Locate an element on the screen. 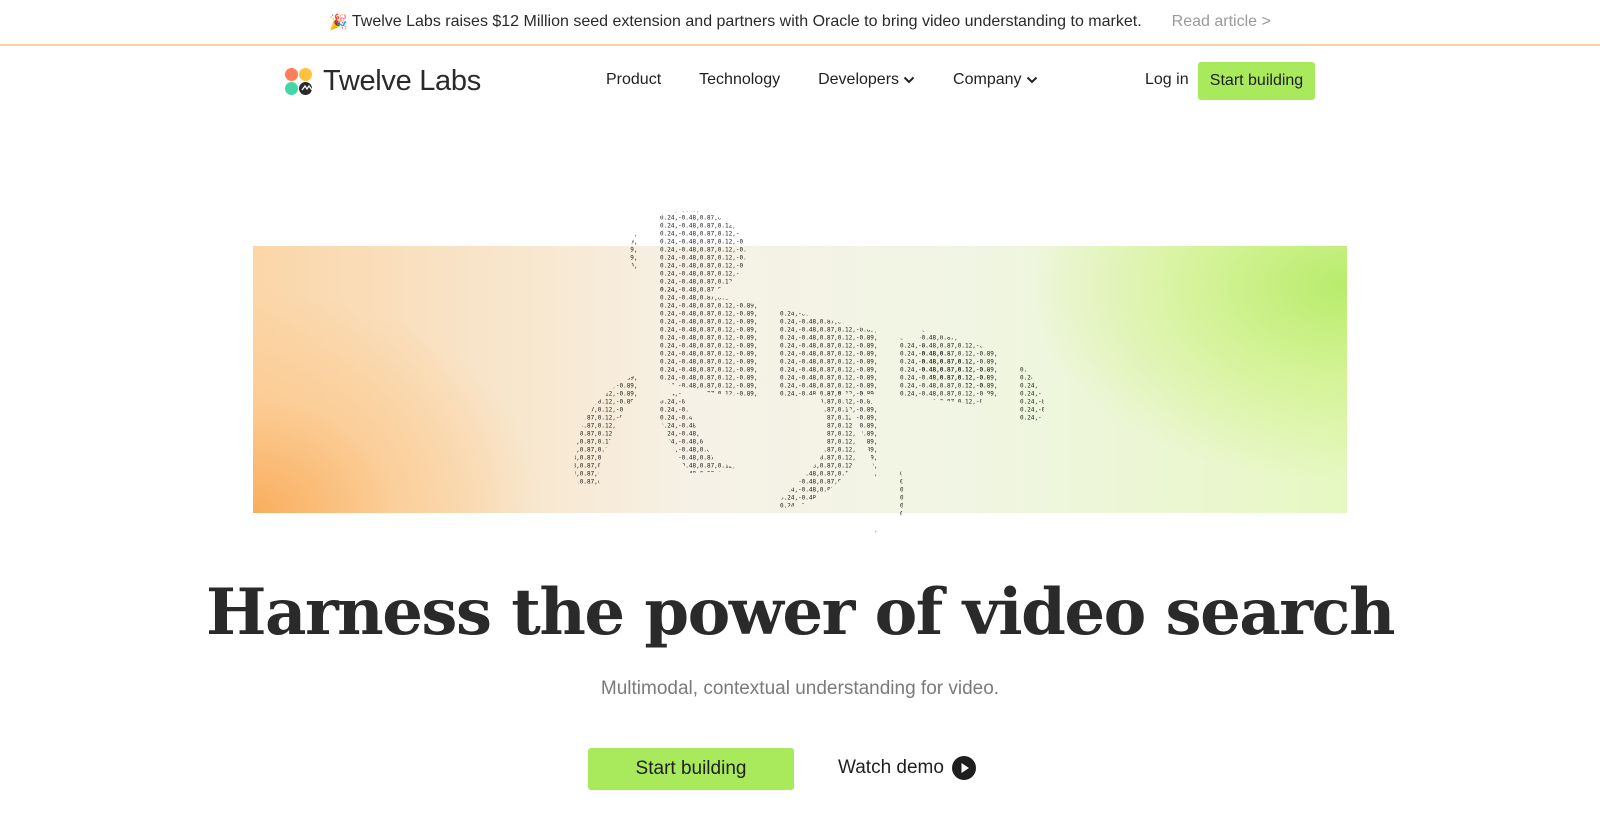 The image size is (1600, 834). nav-item-company: Company is located at coordinates (995, 80).